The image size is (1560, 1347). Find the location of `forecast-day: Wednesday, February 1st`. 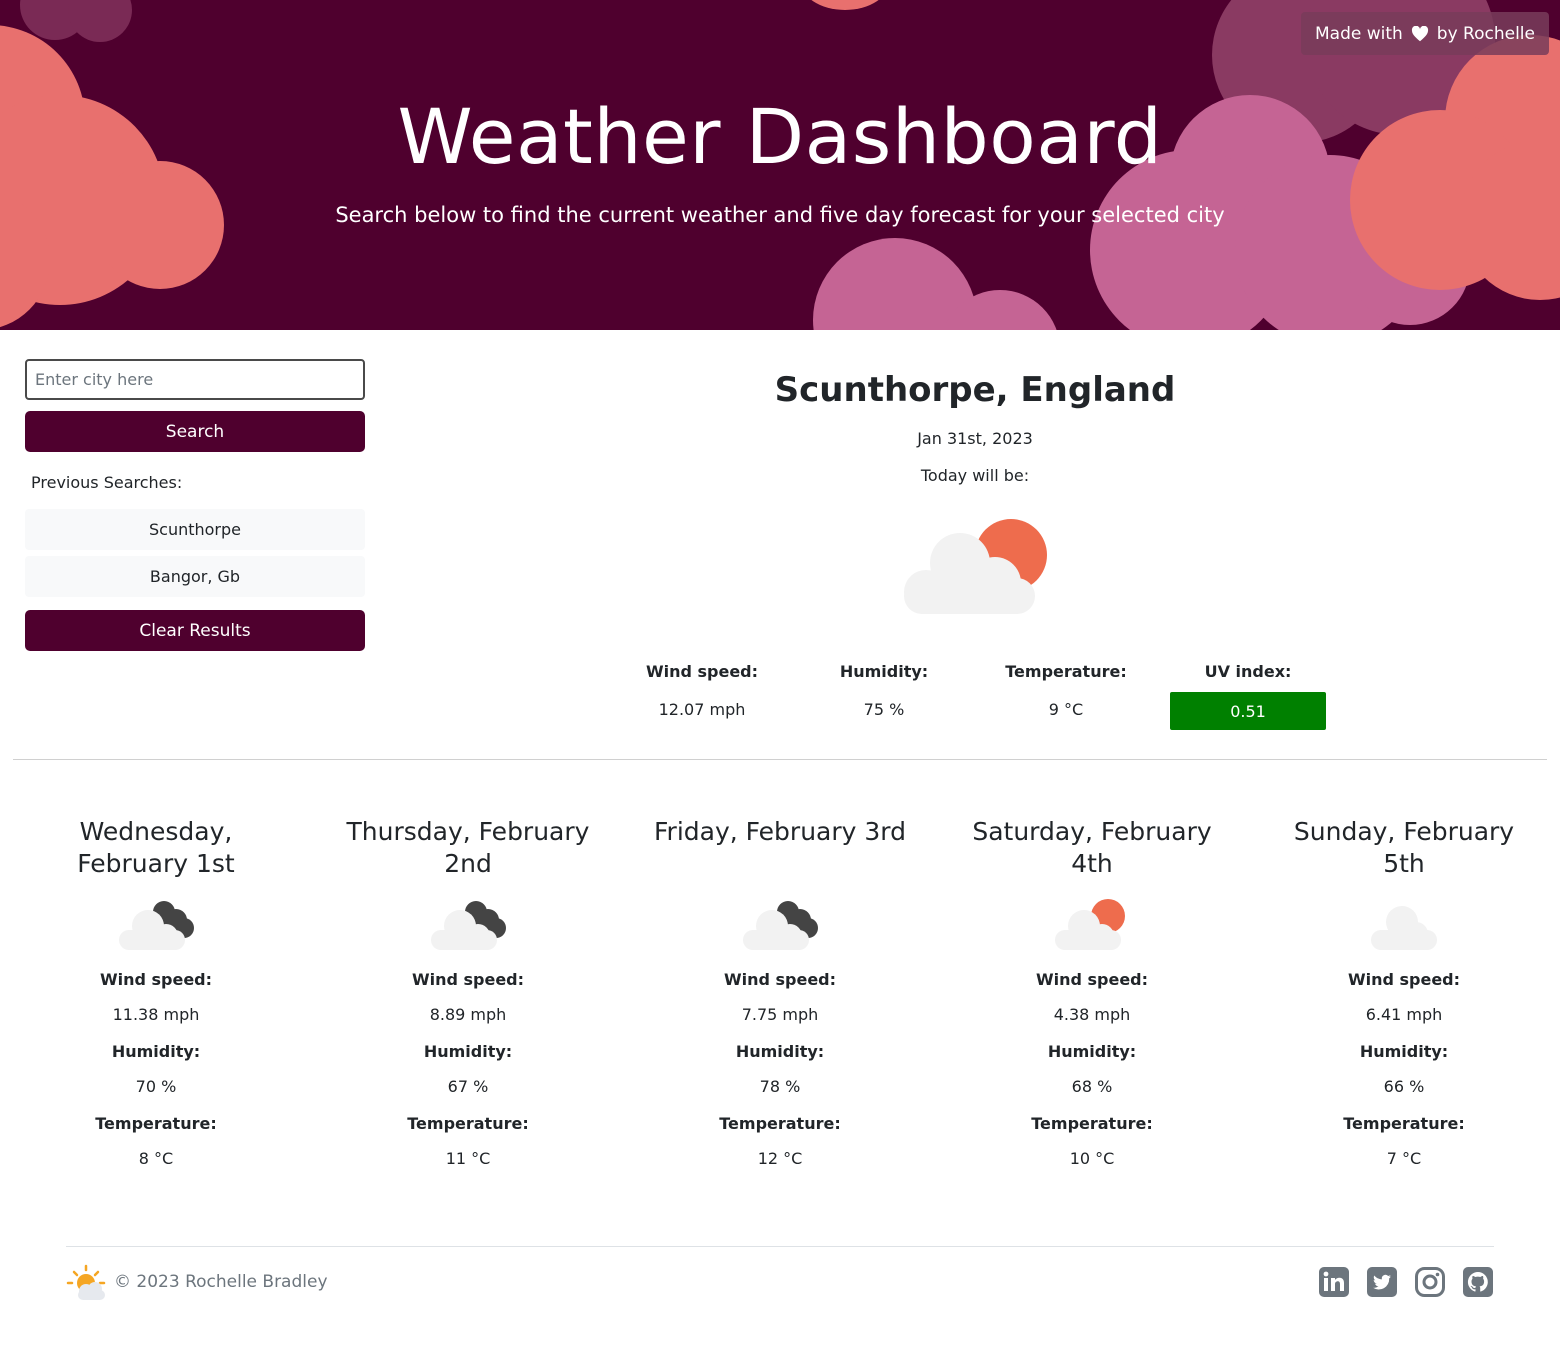

forecast-day: Wednesday, February 1st is located at coordinates (156, 847).